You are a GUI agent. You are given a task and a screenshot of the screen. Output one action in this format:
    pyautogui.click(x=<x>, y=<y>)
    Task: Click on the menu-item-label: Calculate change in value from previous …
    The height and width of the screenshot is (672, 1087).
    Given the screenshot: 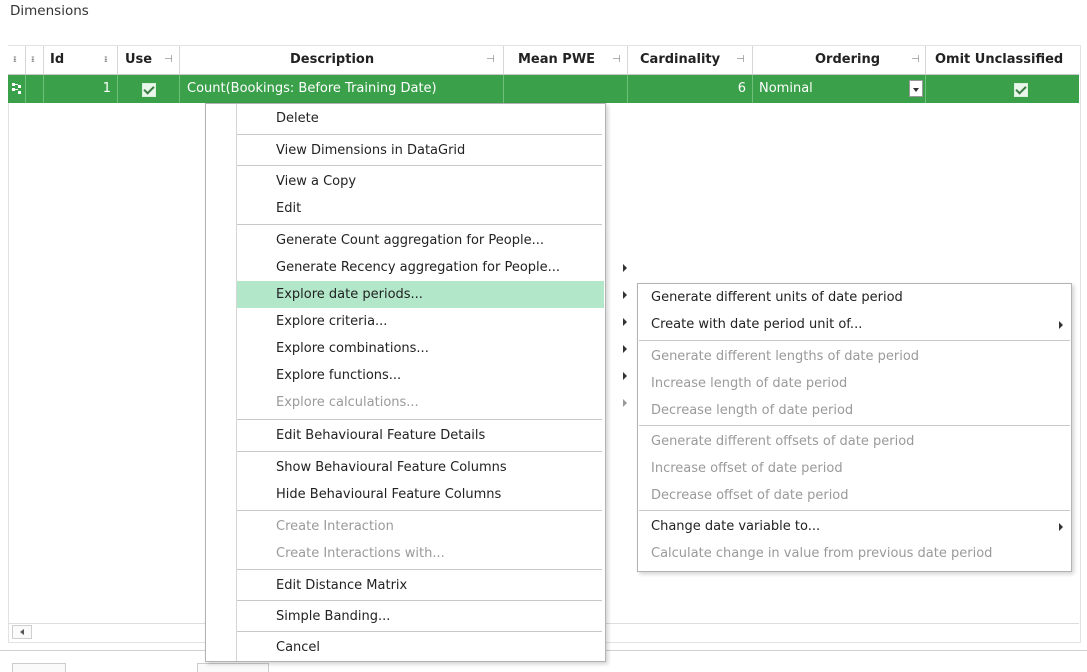 What is the action you would take?
    pyautogui.click(x=822, y=553)
    